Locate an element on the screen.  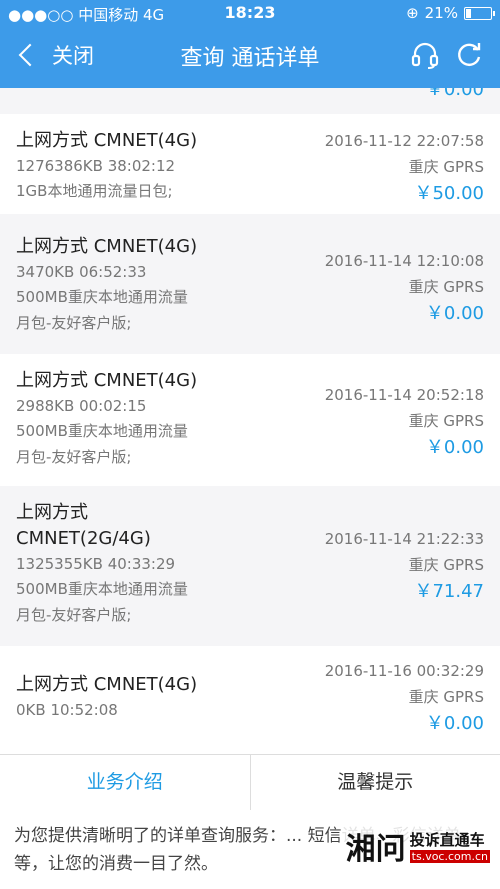
info-tabs: 业务介绍 温馨提示 is located at coordinates (250, 782).